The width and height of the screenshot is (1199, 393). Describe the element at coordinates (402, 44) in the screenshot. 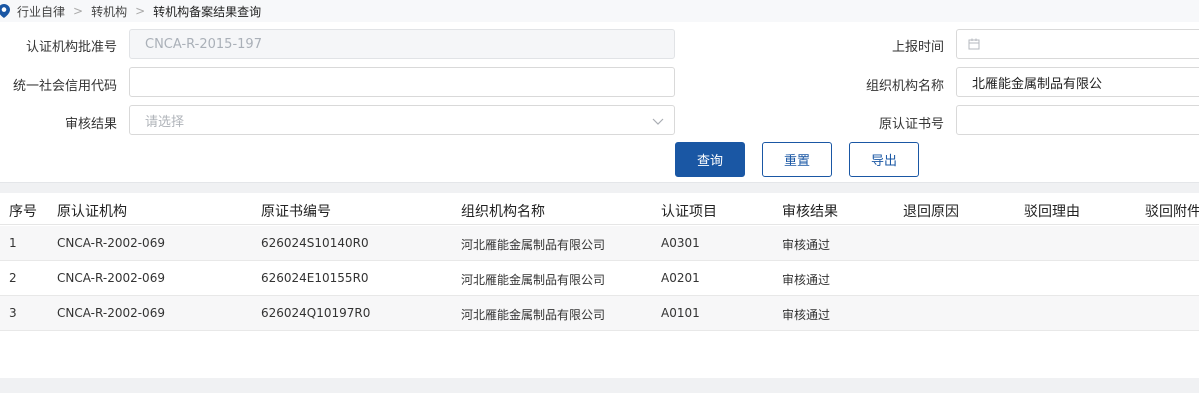

I see `approval-no-field: CNCA-R-2015-197` at that location.